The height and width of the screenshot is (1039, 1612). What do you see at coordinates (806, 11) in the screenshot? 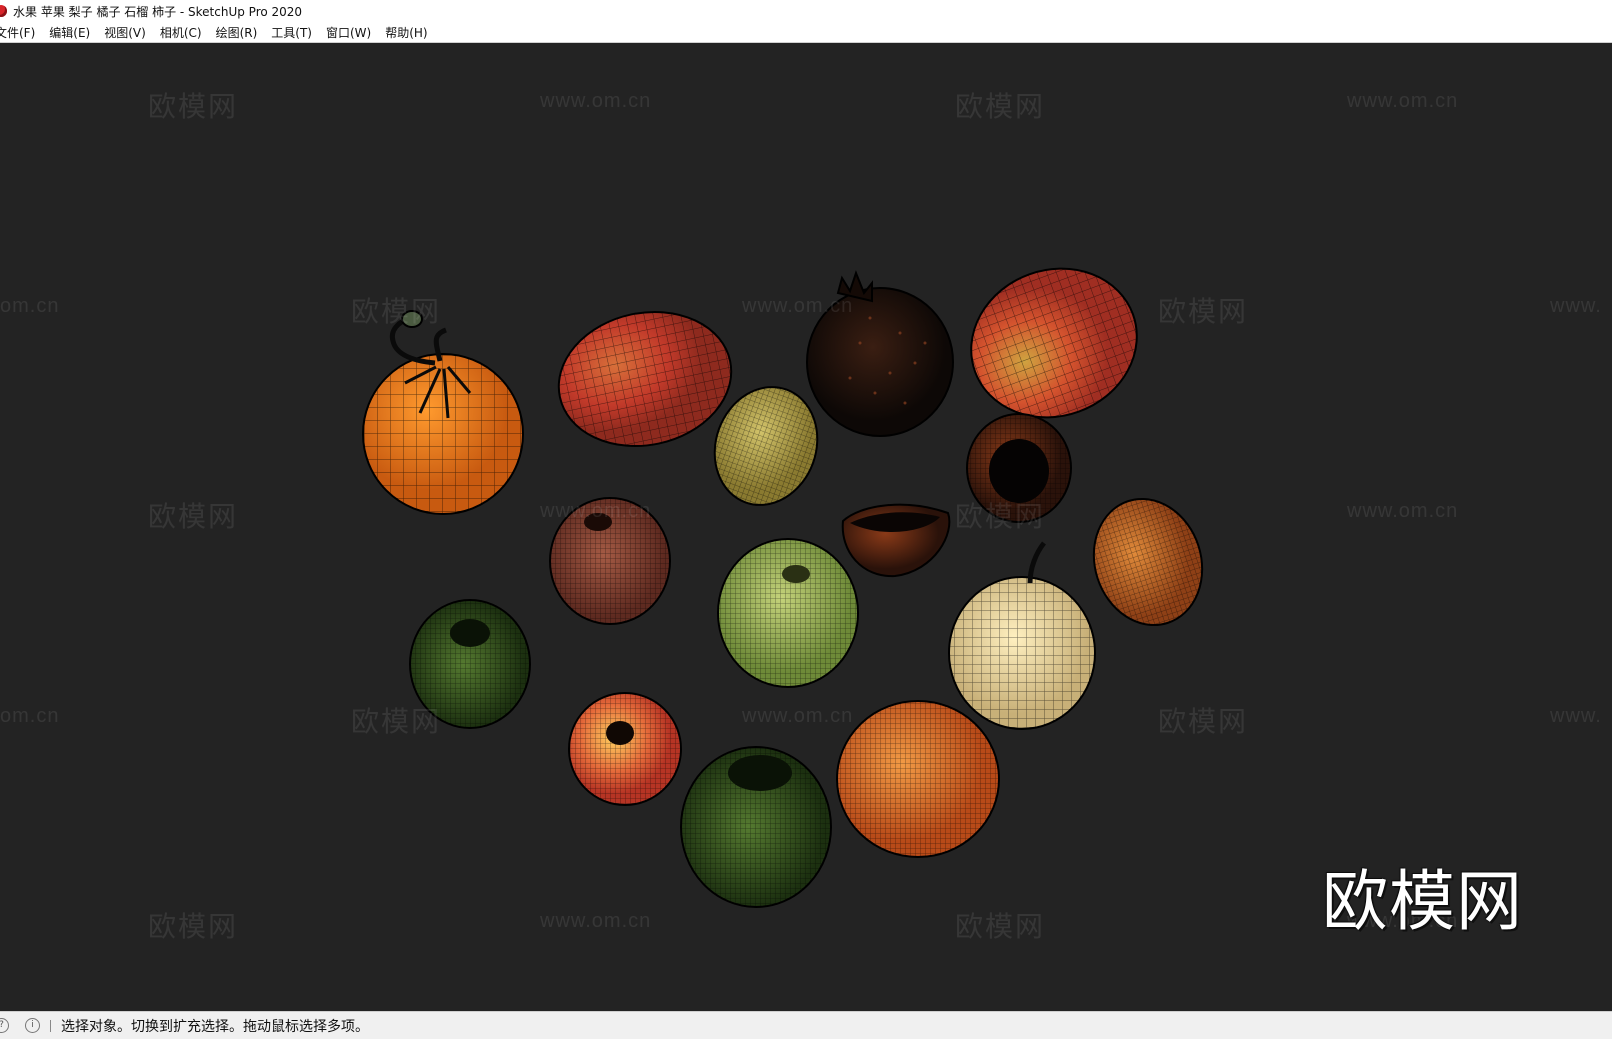
I see `title-bar: 水果 苹果 梨子 橘子 石榴 柿子 - SketchUp Pro 2020` at bounding box center [806, 11].